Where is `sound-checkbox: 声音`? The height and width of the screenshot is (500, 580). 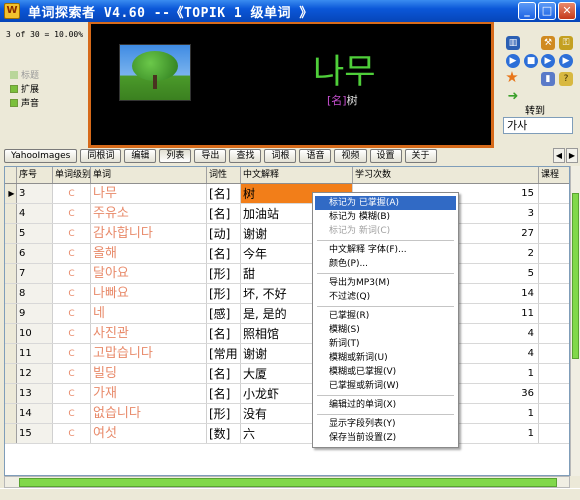
sound-checkbox: 声音 is located at coordinates (24, 102).